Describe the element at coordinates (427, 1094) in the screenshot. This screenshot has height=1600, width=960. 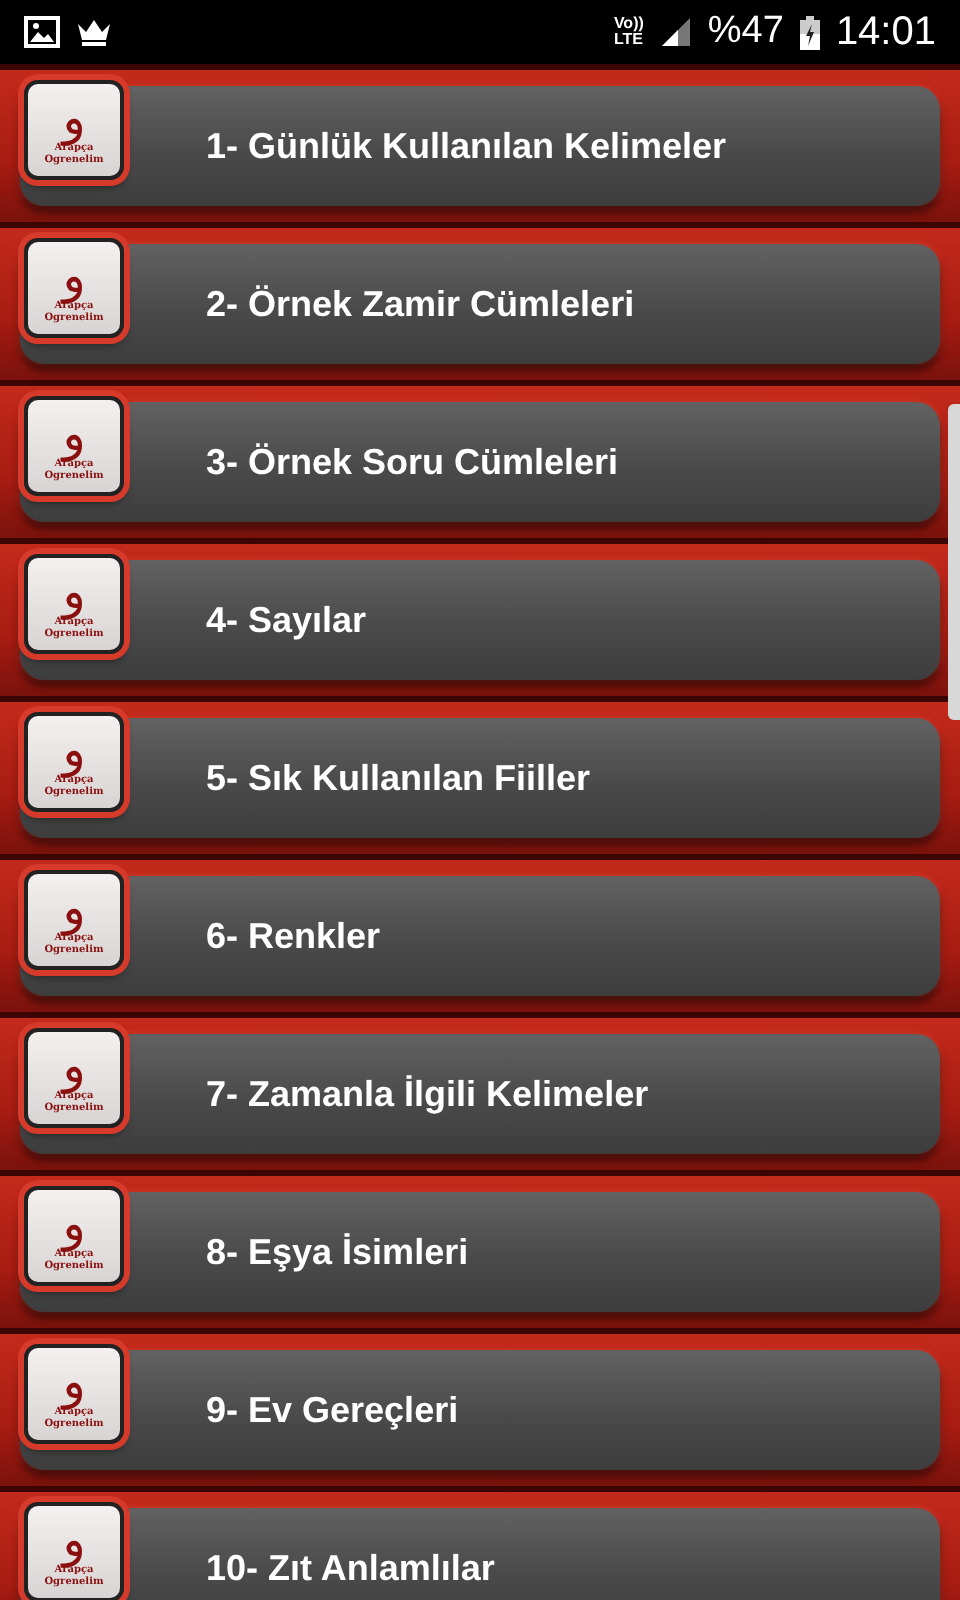
I see `menu-item-label: 7- Zamanla İlgili Kelimeler` at that location.